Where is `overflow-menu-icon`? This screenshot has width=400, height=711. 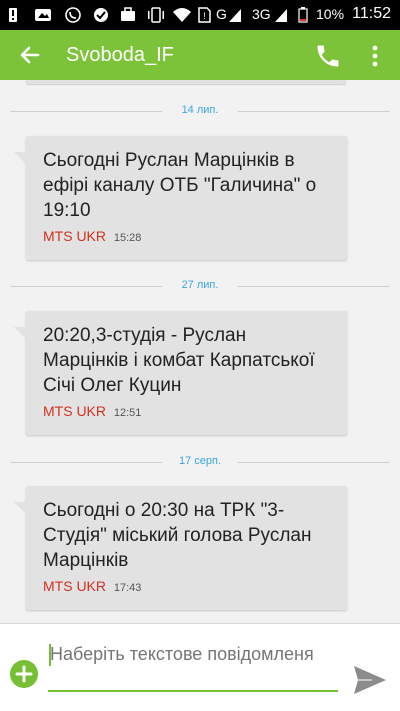
overflow-menu-icon is located at coordinates (375, 56).